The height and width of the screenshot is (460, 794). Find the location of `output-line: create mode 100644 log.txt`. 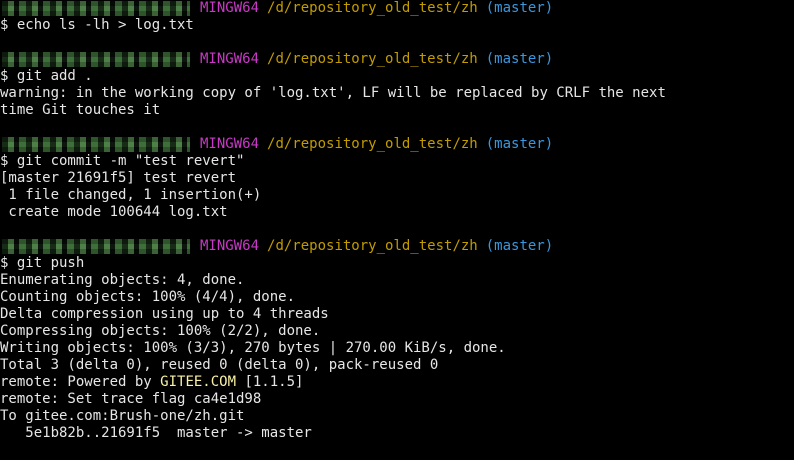

output-line: create mode 100644 log.txt is located at coordinates (114, 212).